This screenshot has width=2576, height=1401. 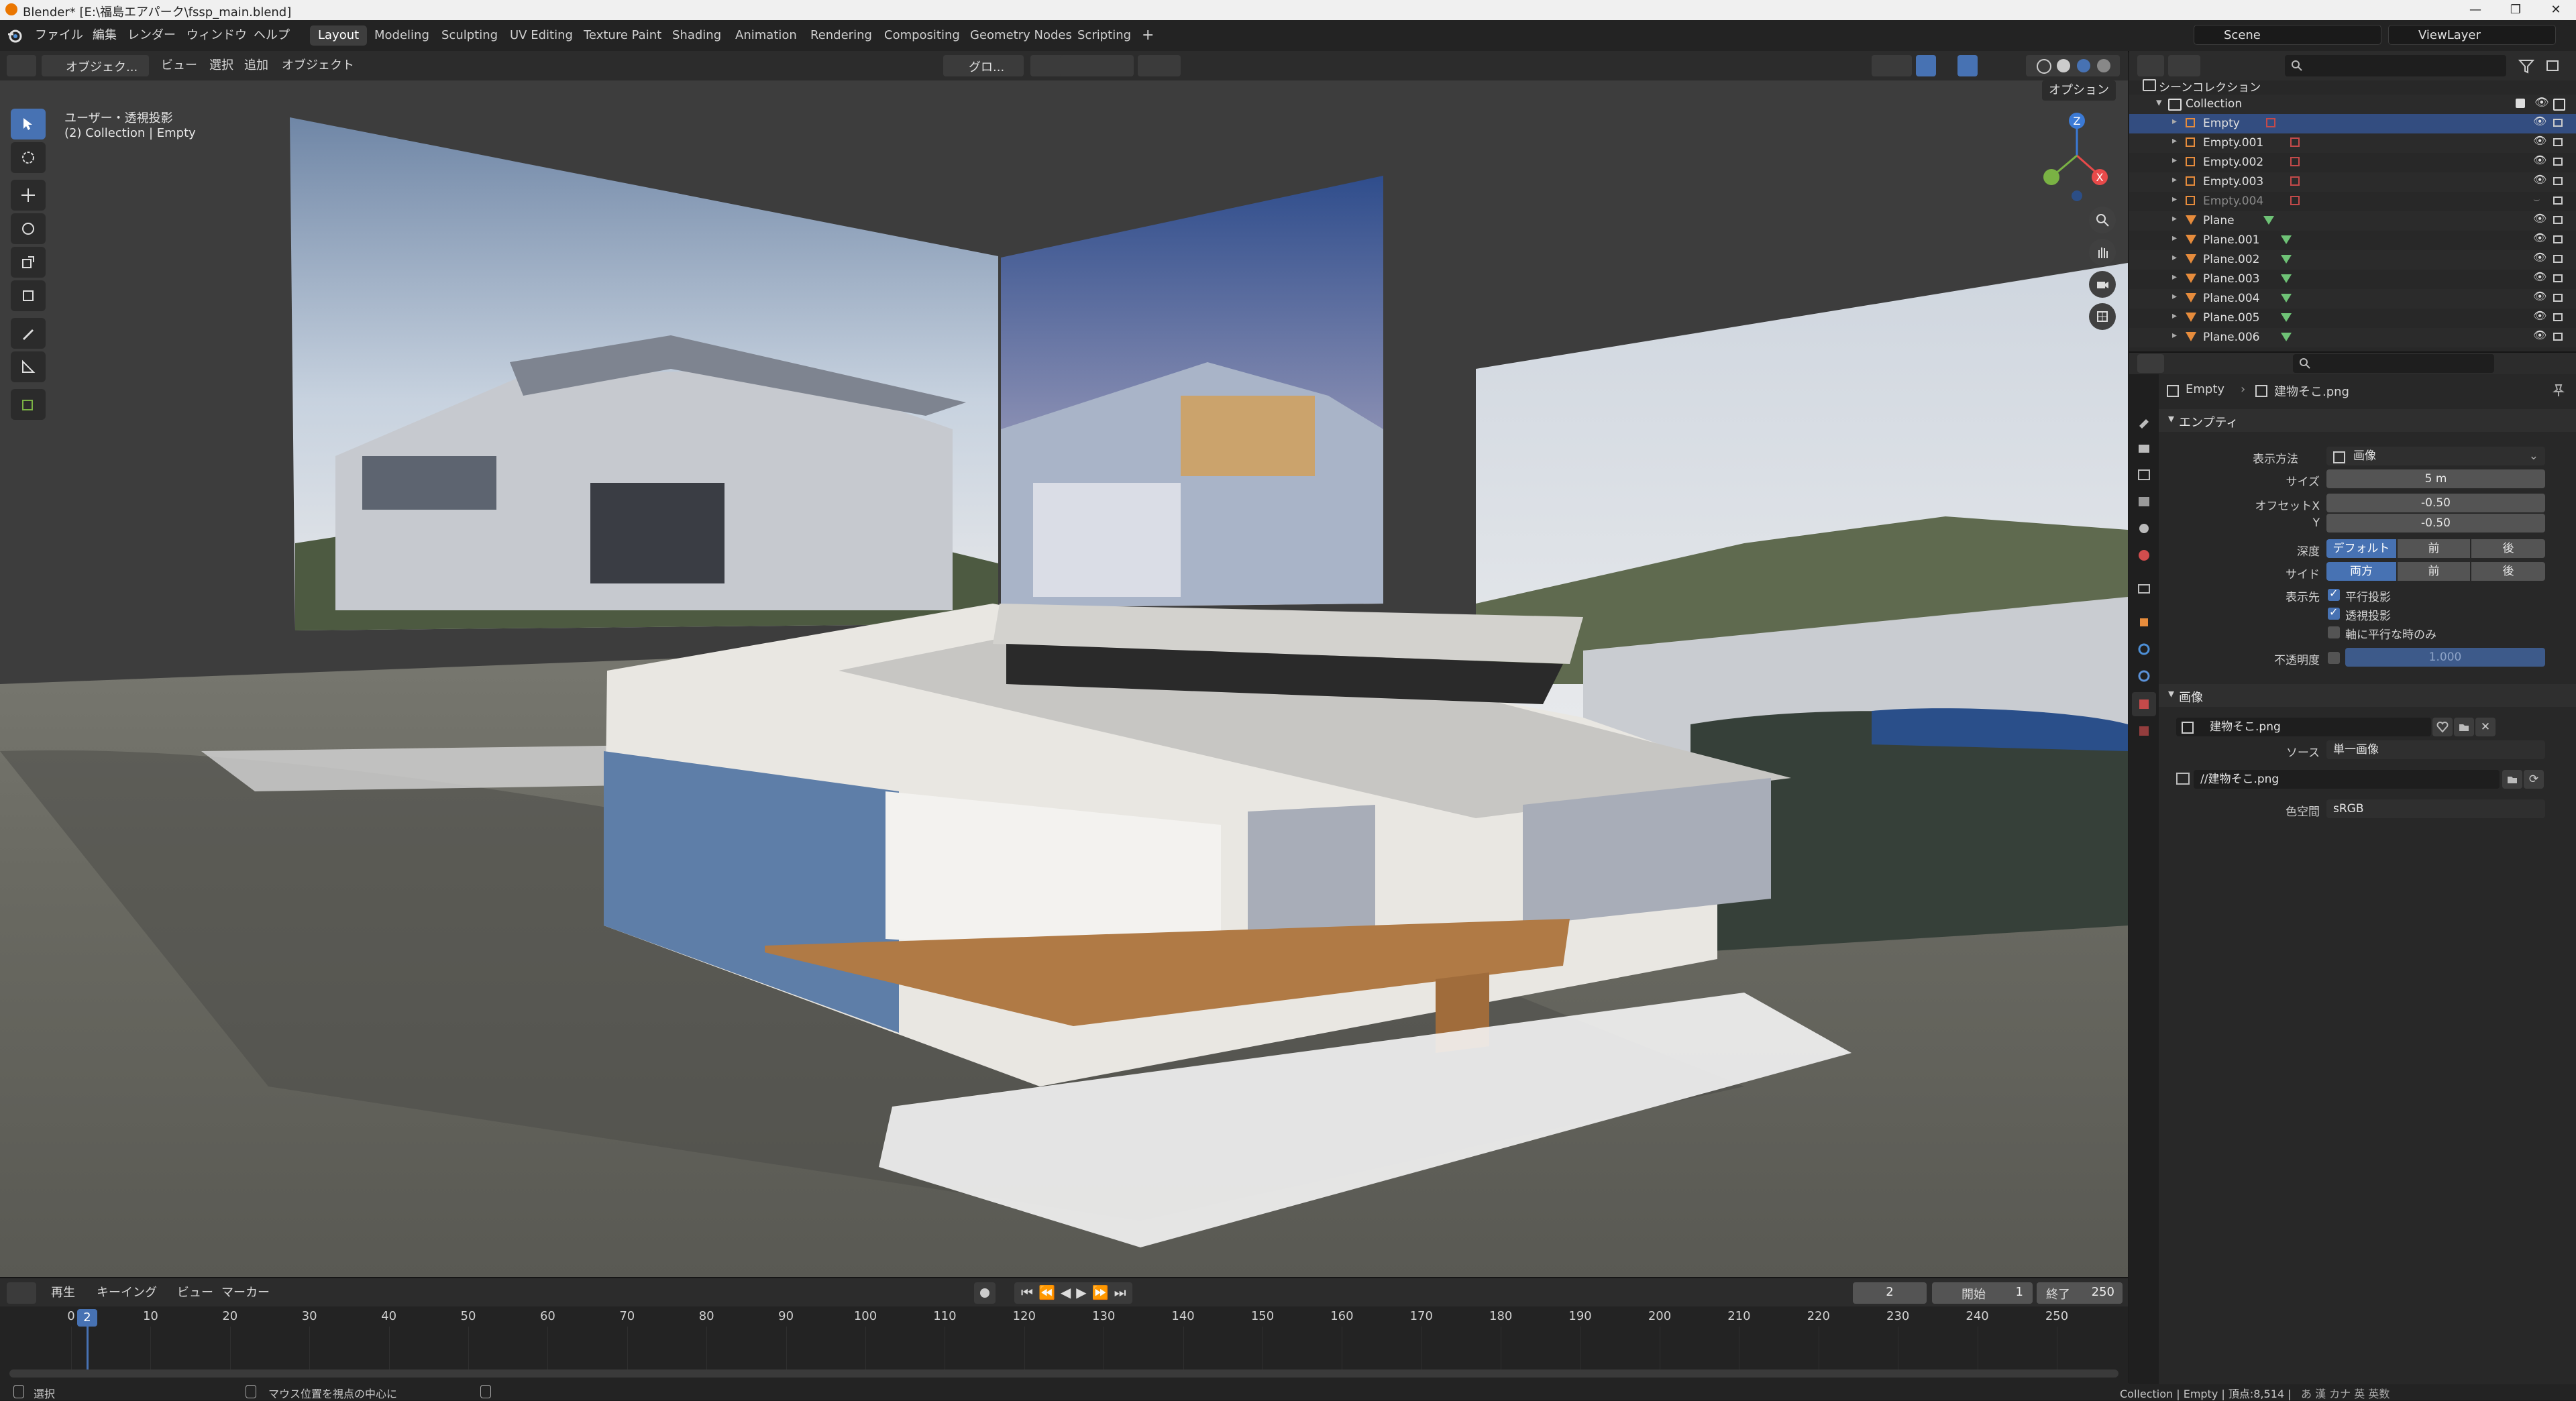 I want to click on transform-tool, so click(x=28, y=295).